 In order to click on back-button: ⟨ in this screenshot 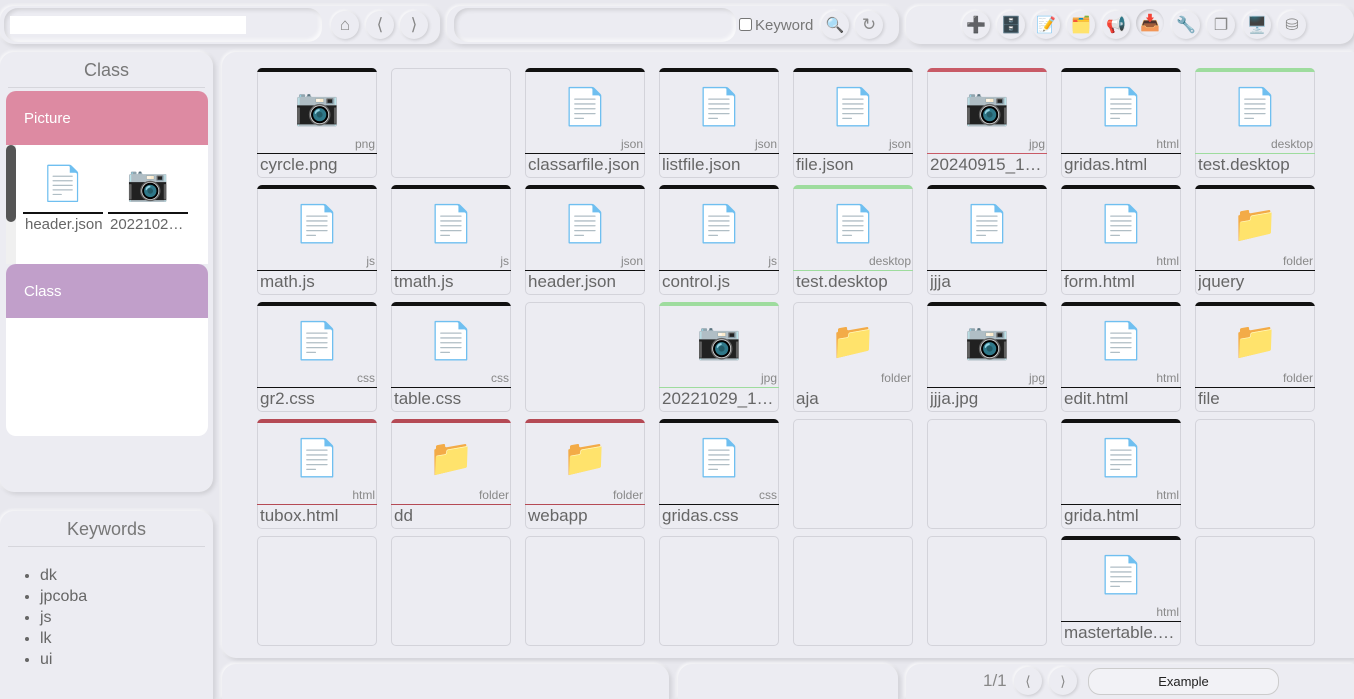, I will do `click(380, 25)`.